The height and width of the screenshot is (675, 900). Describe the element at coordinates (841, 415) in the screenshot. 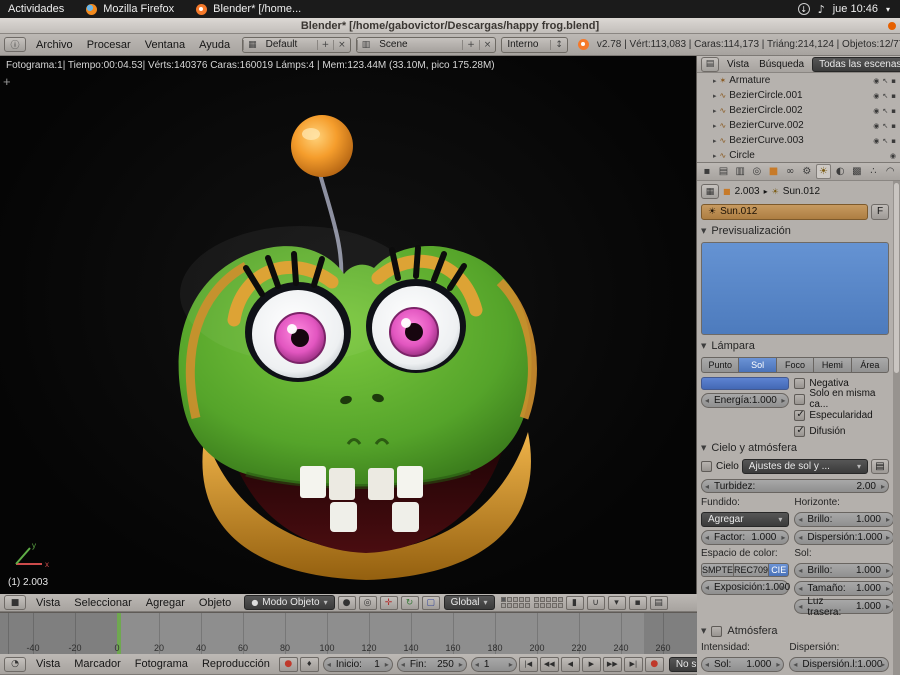

I see `specular-checkbox: Especularidad` at that location.